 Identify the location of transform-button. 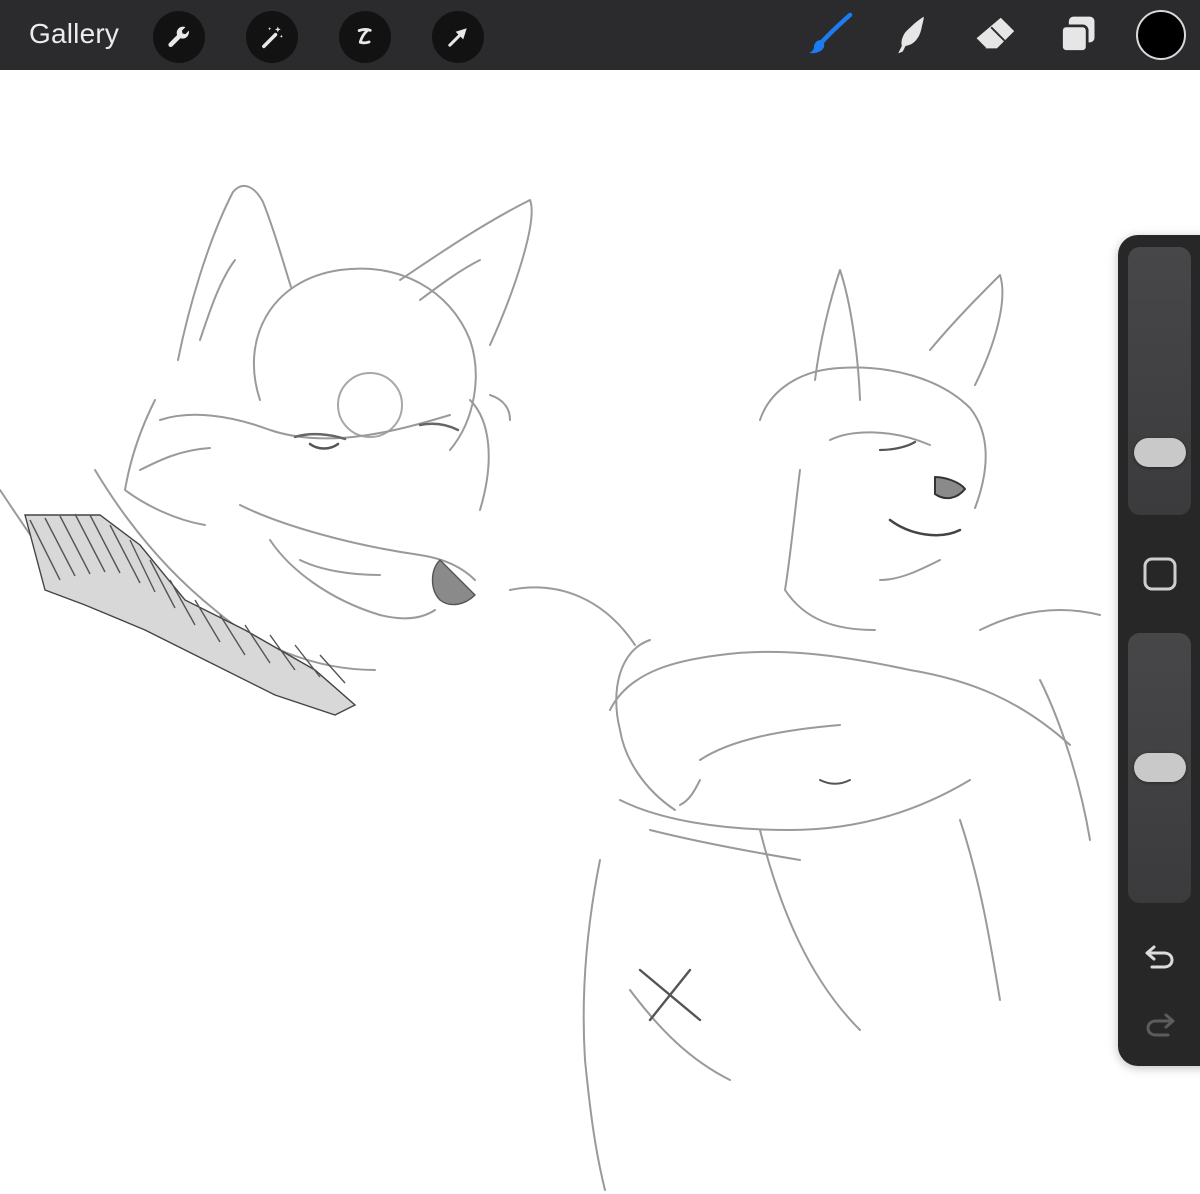
(458, 37).